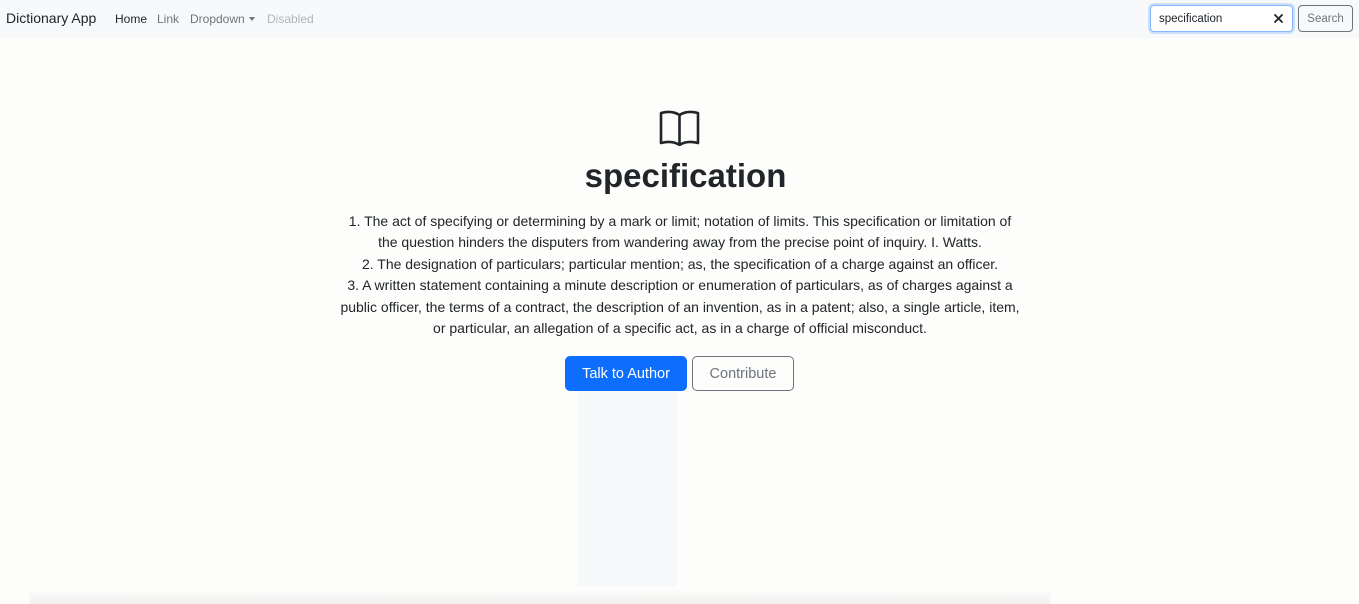 This screenshot has width=1359, height=604. Describe the element at coordinates (1278, 18) in the screenshot. I see `close-icon` at that location.